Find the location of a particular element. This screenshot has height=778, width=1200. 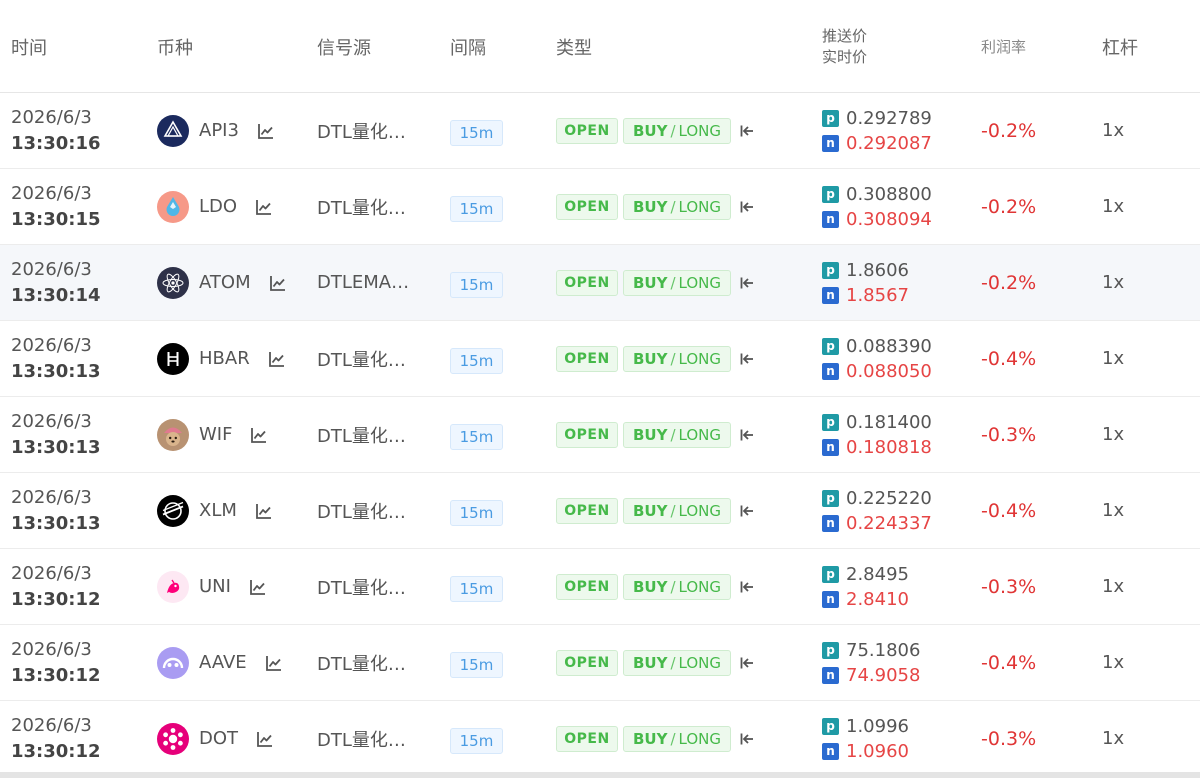

price-cell: p 1.0996 n 1.0960 is located at coordinates (865, 738).